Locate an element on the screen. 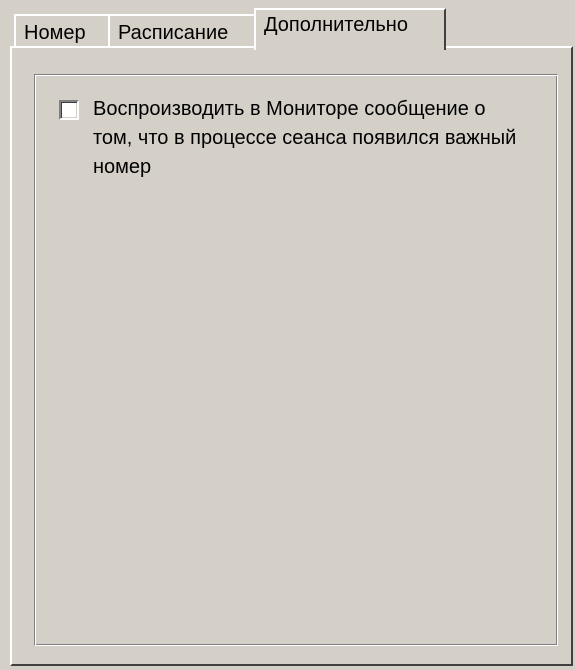 The image size is (575, 670). tab-label: Расписание is located at coordinates (173, 33).